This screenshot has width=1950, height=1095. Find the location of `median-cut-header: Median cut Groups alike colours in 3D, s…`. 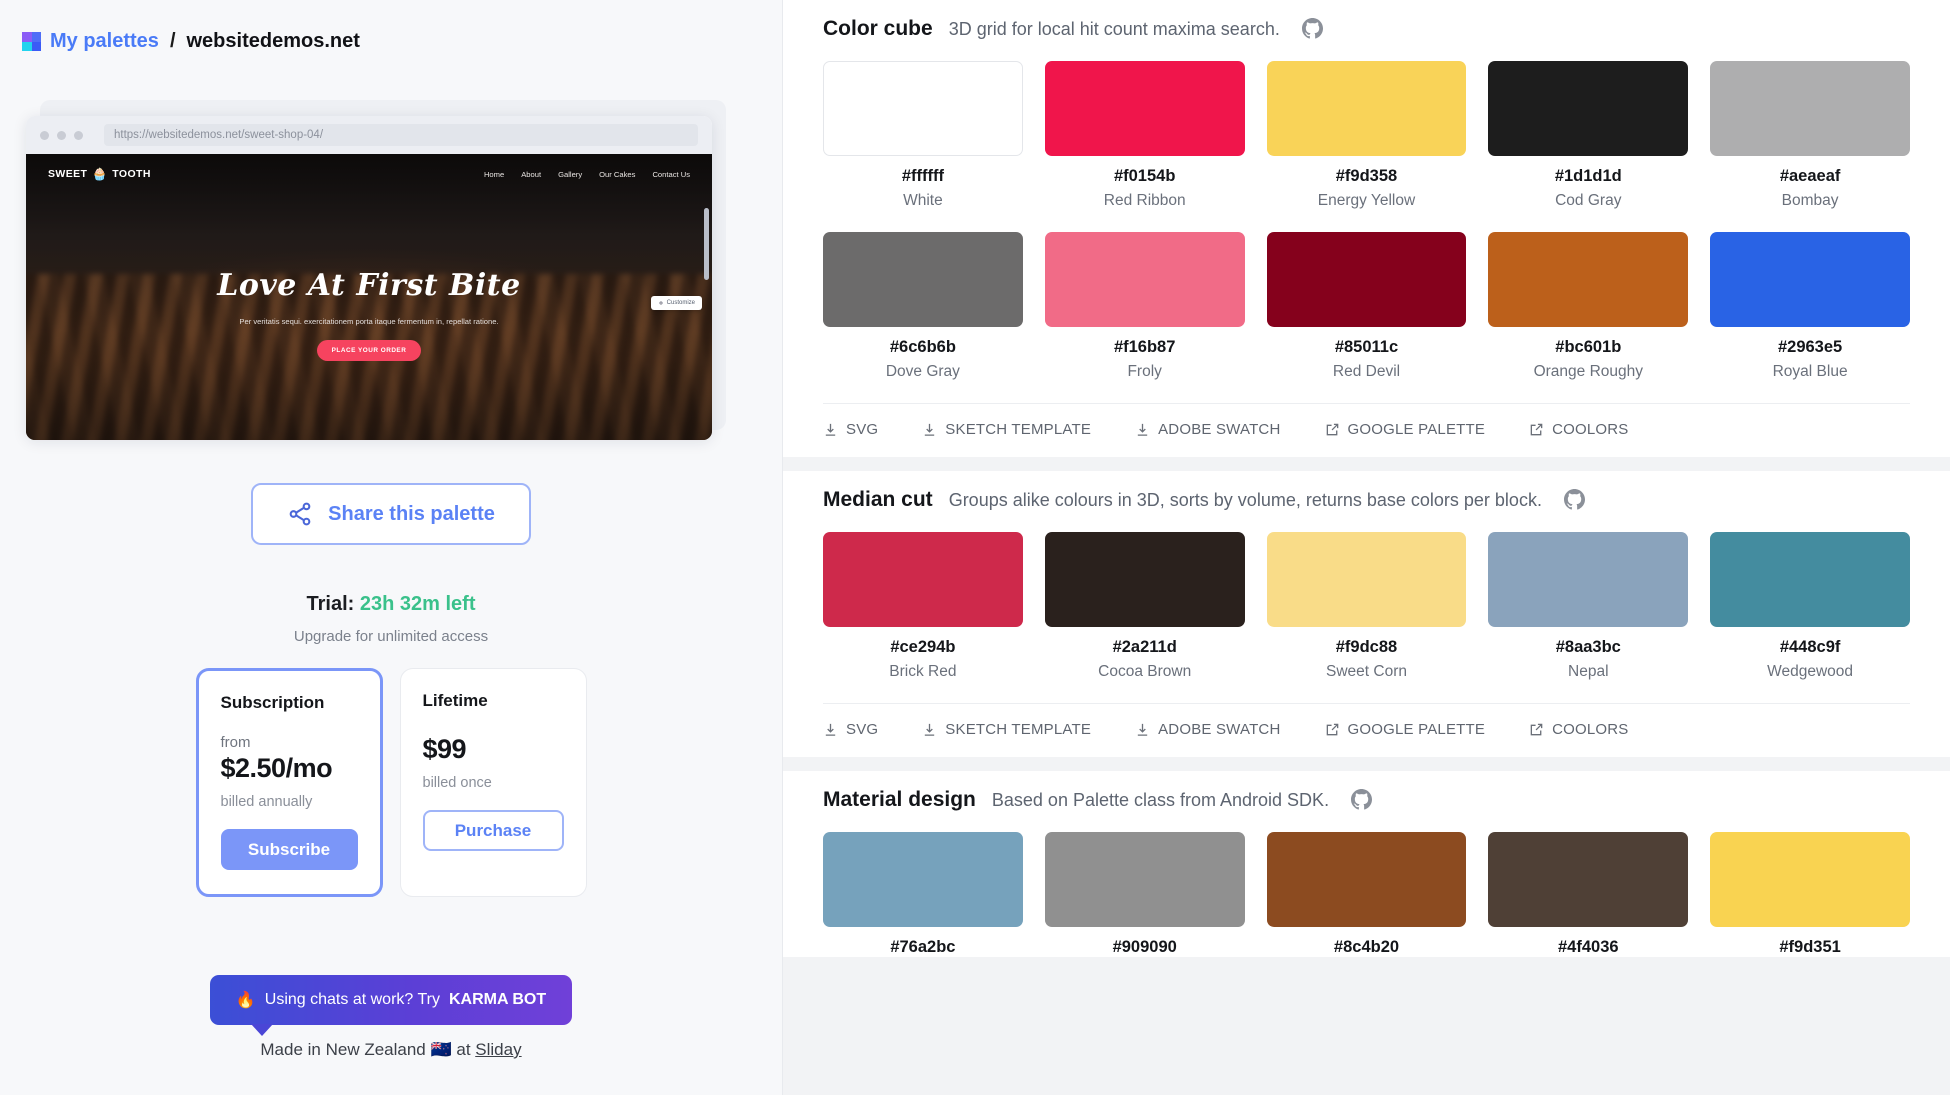

median-cut-header: Median cut Groups alike colours in 3D, s… is located at coordinates (1366, 491).